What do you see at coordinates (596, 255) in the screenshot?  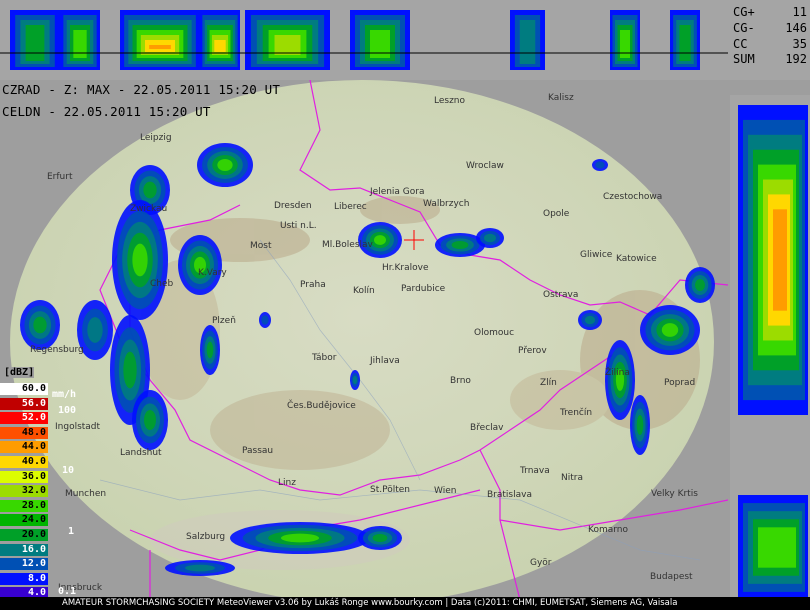 I see `city-label: Gliwice` at bounding box center [596, 255].